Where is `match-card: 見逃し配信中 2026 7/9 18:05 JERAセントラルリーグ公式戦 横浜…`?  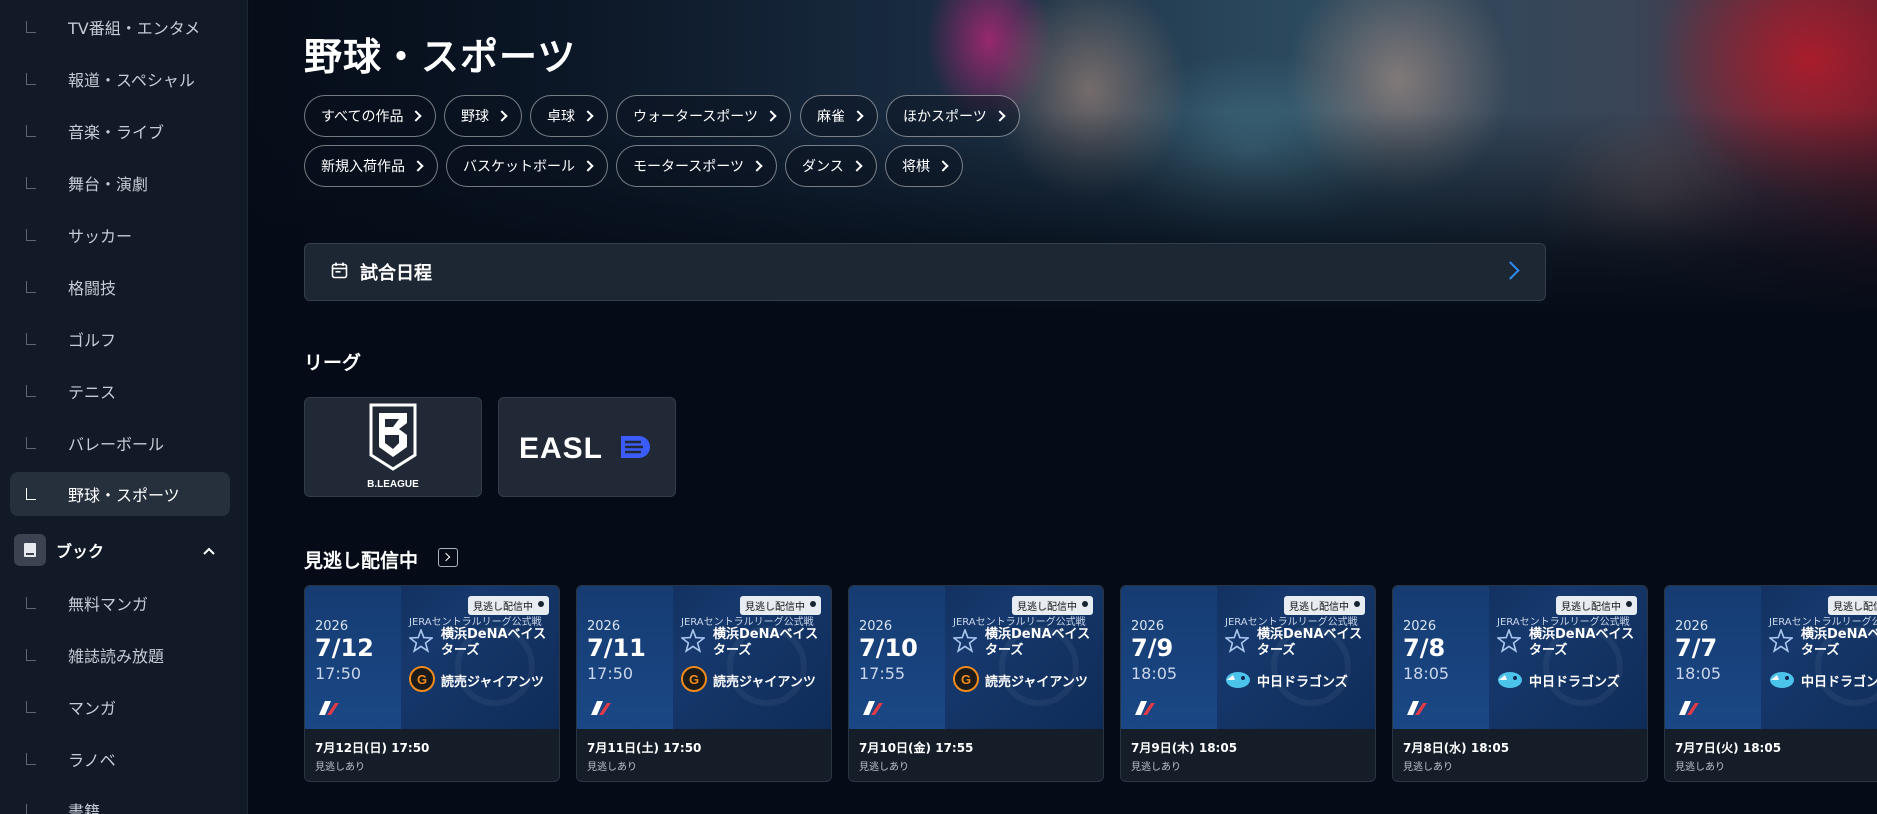 match-card: 見逃し配信中 2026 7/9 18:05 JERAセントラルリーグ公式戦 横浜… is located at coordinates (1248, 683).